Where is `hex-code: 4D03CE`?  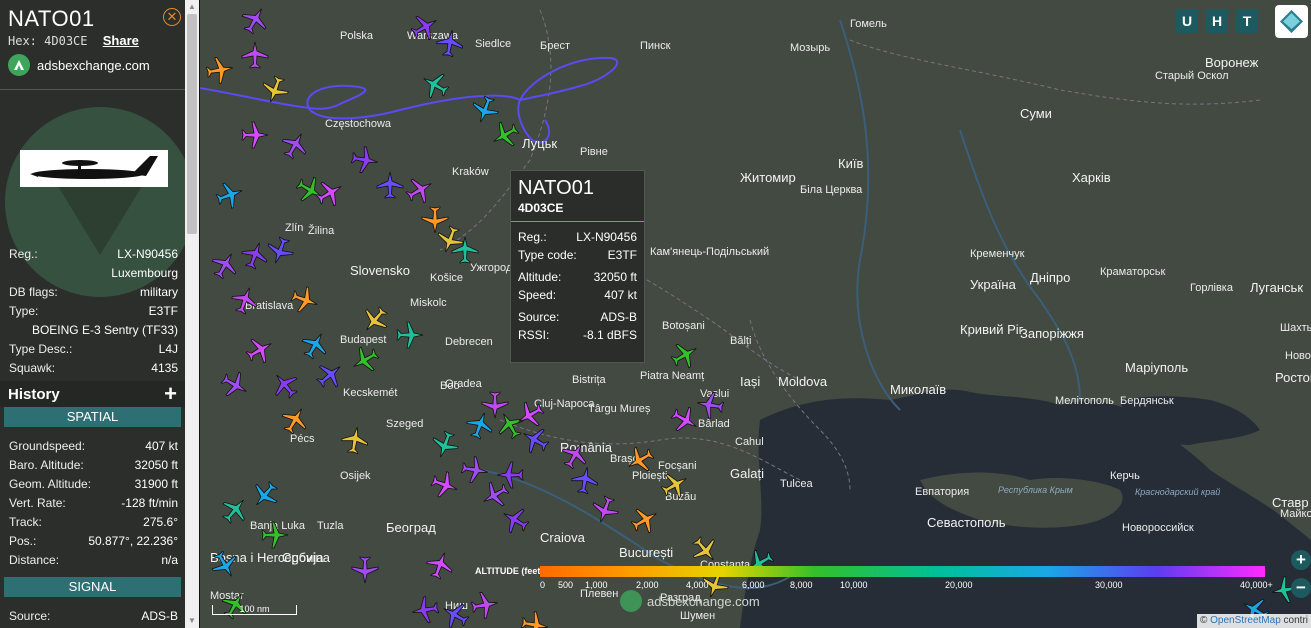
hex-code: 4D03CE is located at coordinates (66, 41).